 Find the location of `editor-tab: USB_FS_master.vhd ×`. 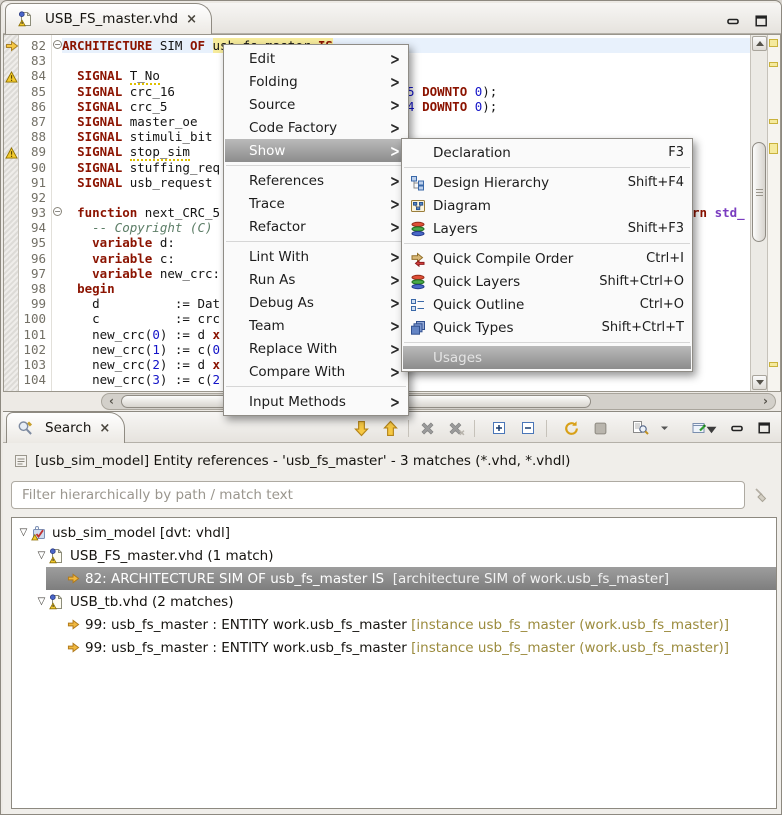

editor-tab: USB_FS_master.vhd × is located at coordinates (108, 18).